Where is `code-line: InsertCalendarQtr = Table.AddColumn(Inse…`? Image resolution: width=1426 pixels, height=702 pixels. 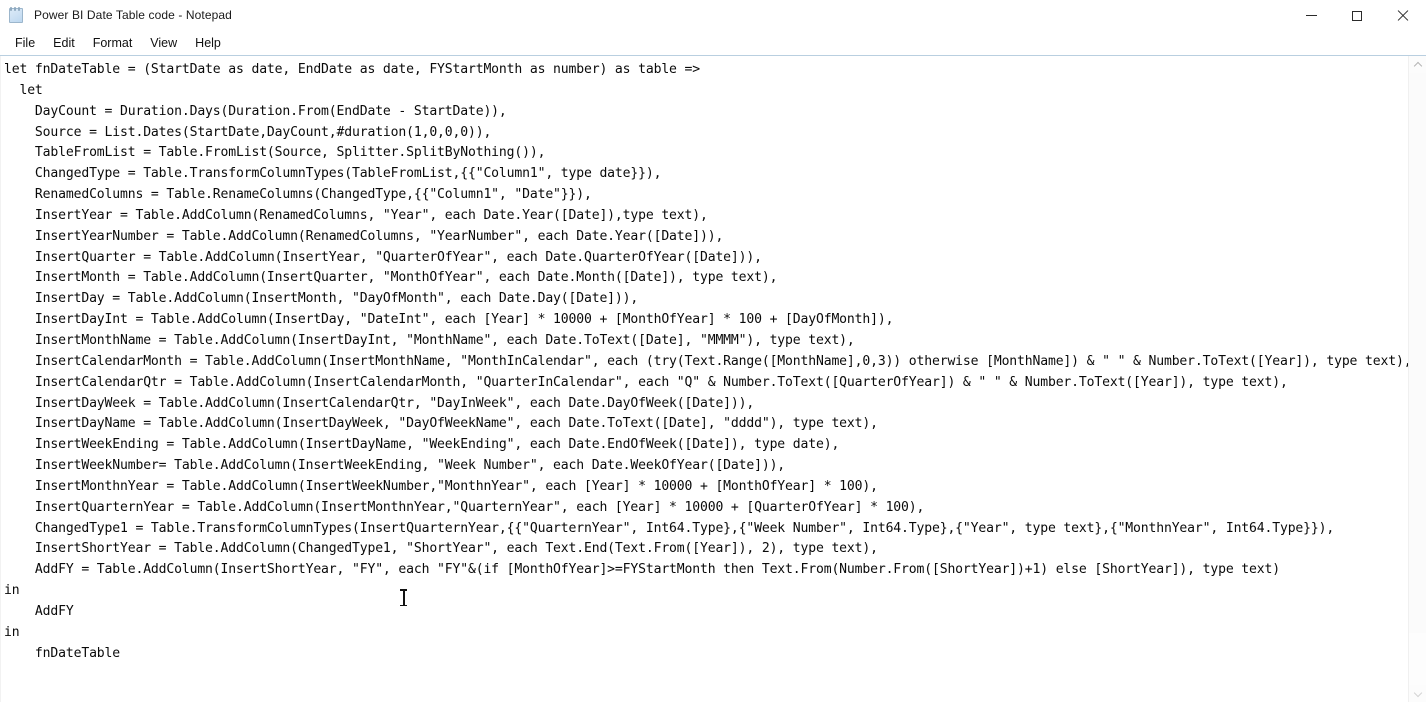
code-line: InsertCalendarQtr = Table.AddColumn(Inse… is located at coordinates (646, 382).